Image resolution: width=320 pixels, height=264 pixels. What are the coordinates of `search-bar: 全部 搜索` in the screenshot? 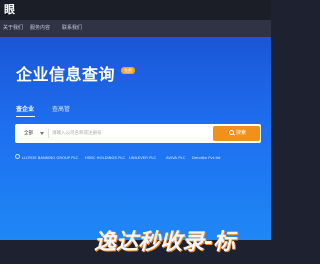 It's located at (138, 133).